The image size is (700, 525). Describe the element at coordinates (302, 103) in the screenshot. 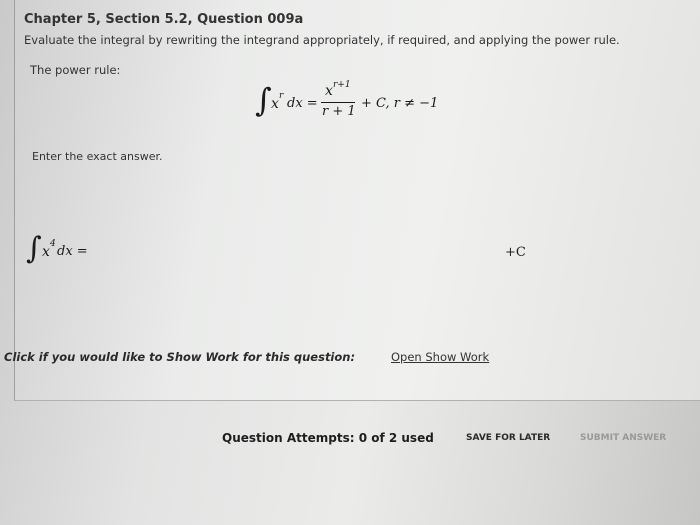

I see `formula-dx: dx =` at that location.